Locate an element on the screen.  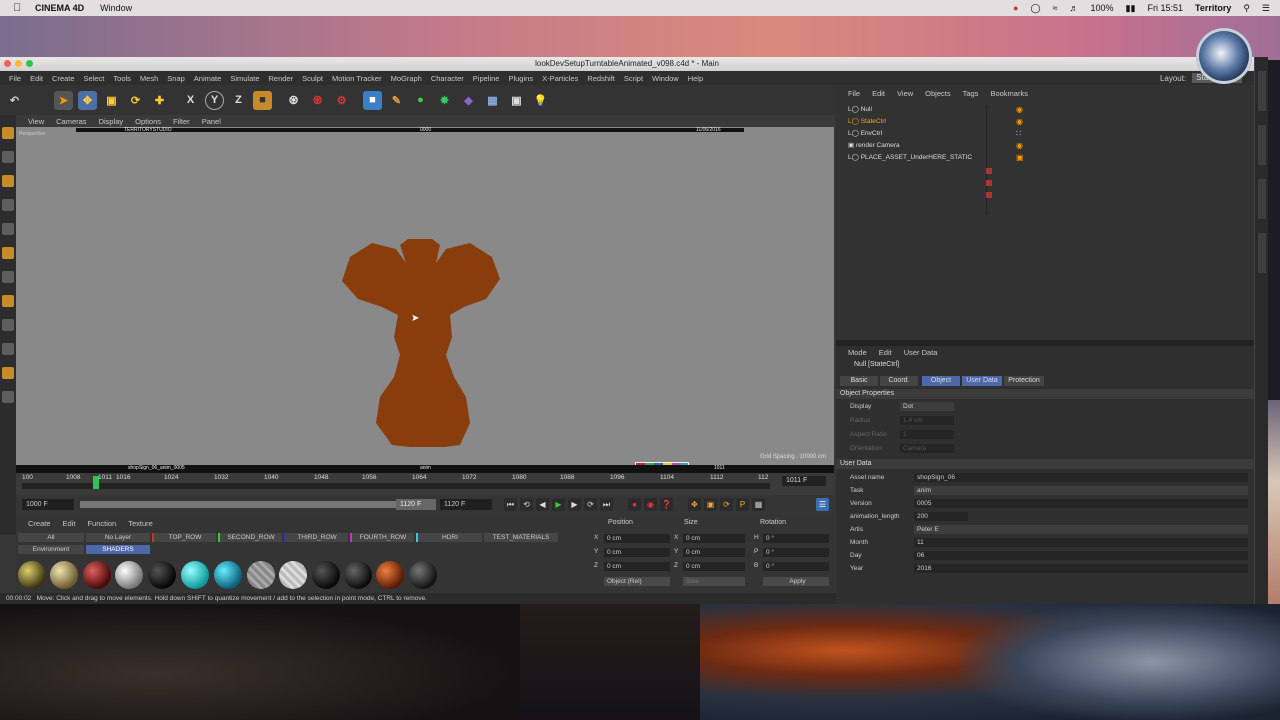
menu-animate: Animate is located at coordinates (208, 78).